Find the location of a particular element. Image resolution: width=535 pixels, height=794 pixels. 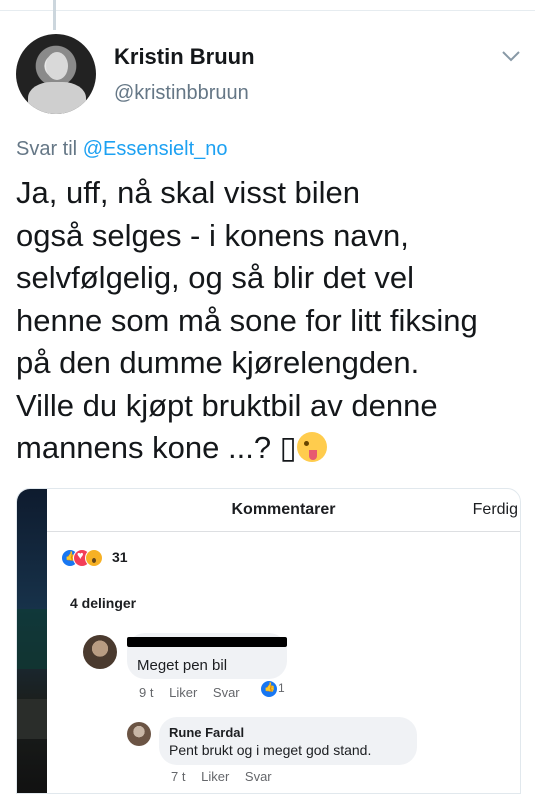

timeline-divider is located at coordinates (267, 5).